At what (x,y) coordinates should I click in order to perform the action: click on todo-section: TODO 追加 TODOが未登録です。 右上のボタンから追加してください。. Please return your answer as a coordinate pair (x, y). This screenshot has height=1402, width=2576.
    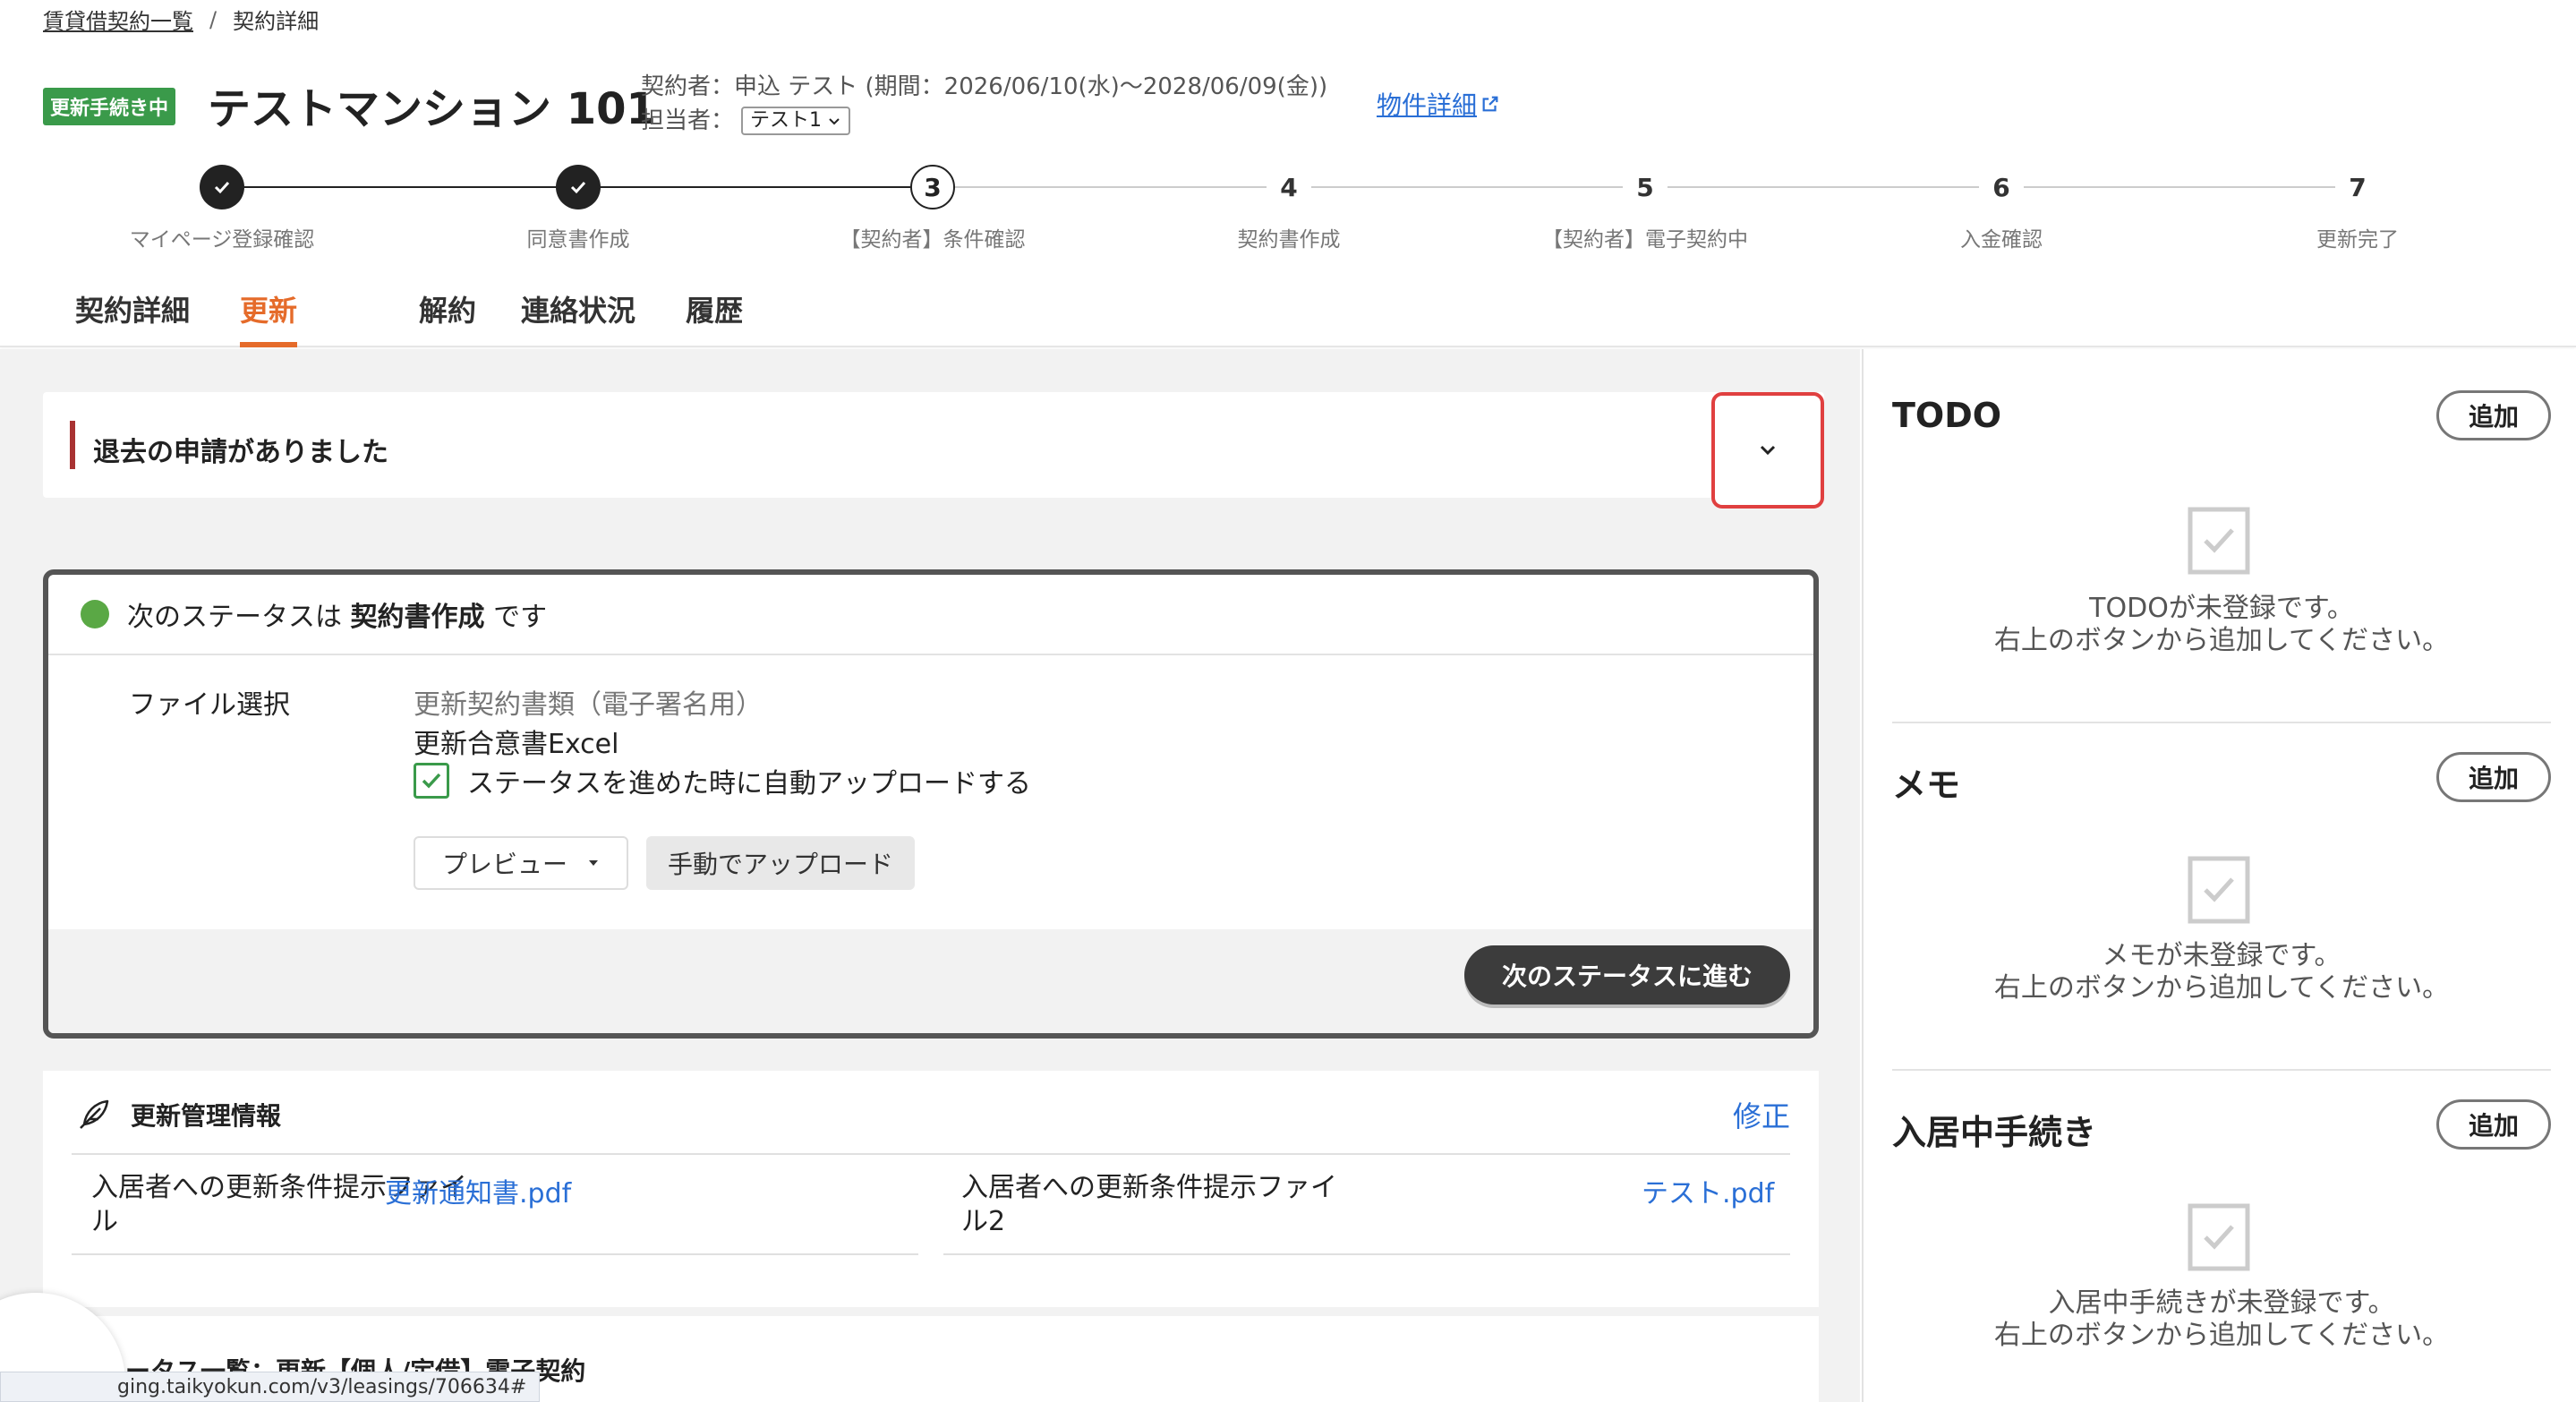
    Looking at the image, I should click on (2221, 545).